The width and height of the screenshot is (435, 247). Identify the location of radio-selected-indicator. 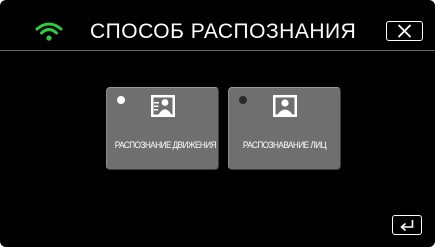
(121, 100).